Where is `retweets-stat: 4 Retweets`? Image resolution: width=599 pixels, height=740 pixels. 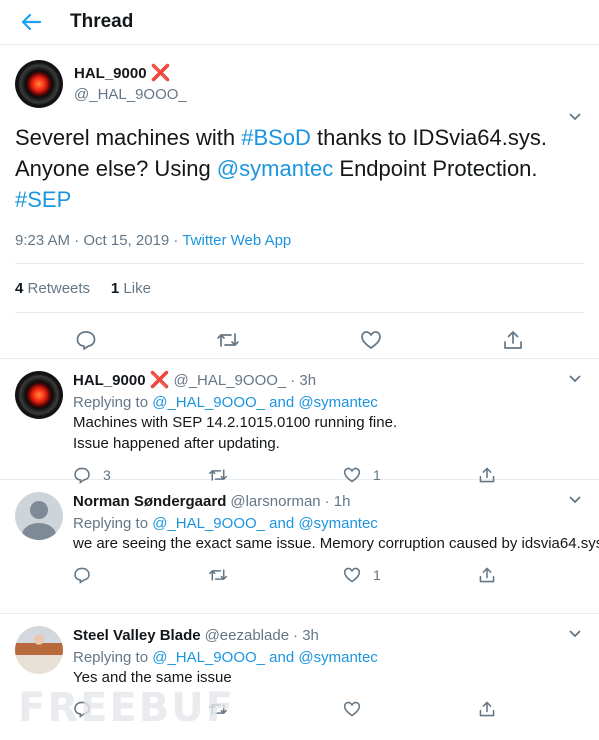 retweets-stat: 4 Retweets is located at coordinates (52, 288).